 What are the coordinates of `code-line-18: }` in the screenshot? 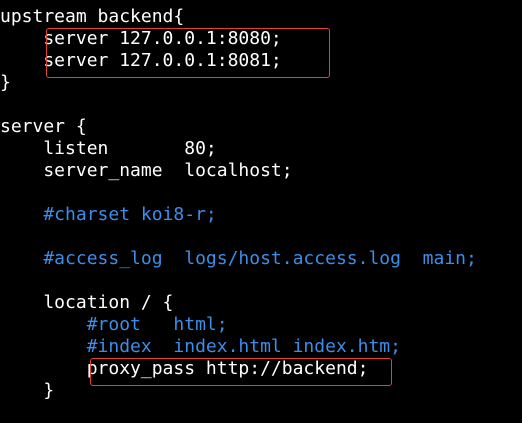 It's located at (27, 390).